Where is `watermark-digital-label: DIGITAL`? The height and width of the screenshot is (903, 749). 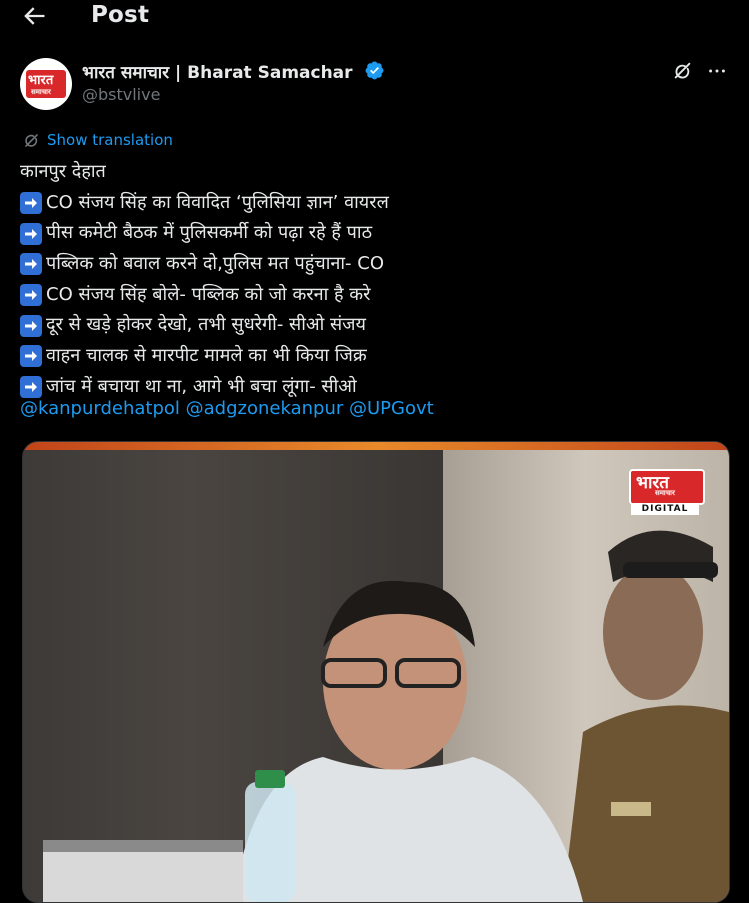 watermark-digital-label: DIGITAL is located at coordinates (665, 509).